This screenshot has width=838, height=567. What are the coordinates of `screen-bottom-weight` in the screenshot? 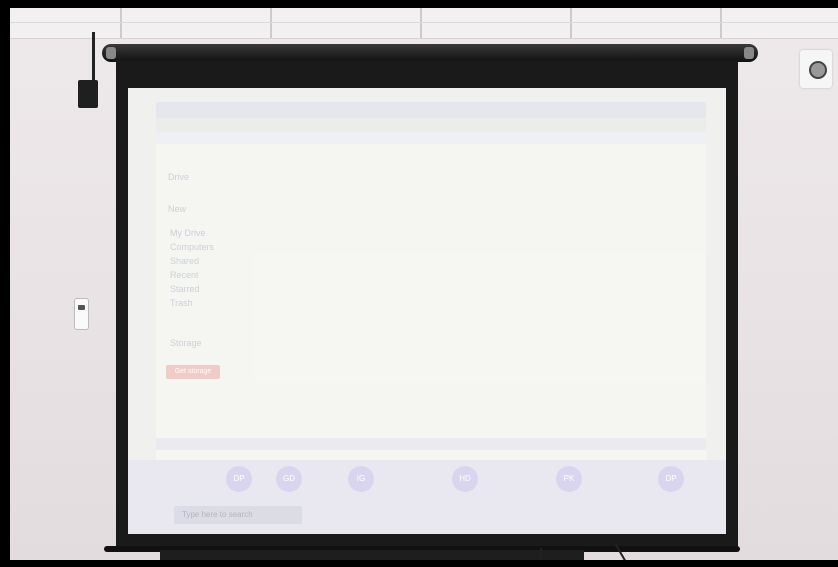 It's located at (372, 555).